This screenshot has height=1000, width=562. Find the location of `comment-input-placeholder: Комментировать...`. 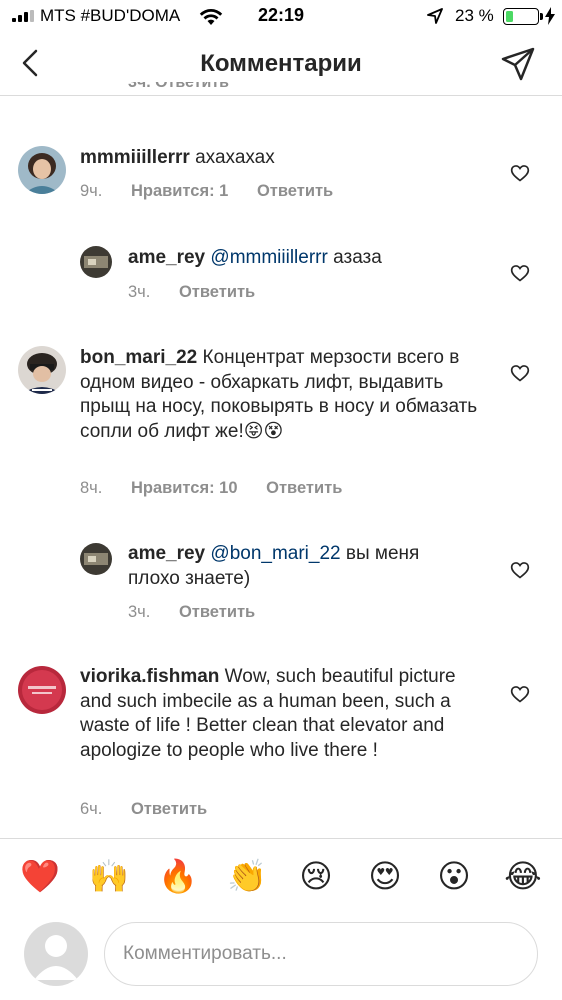

comment-input-placeholder: Комментировать... is located at coordinates (205, 953).